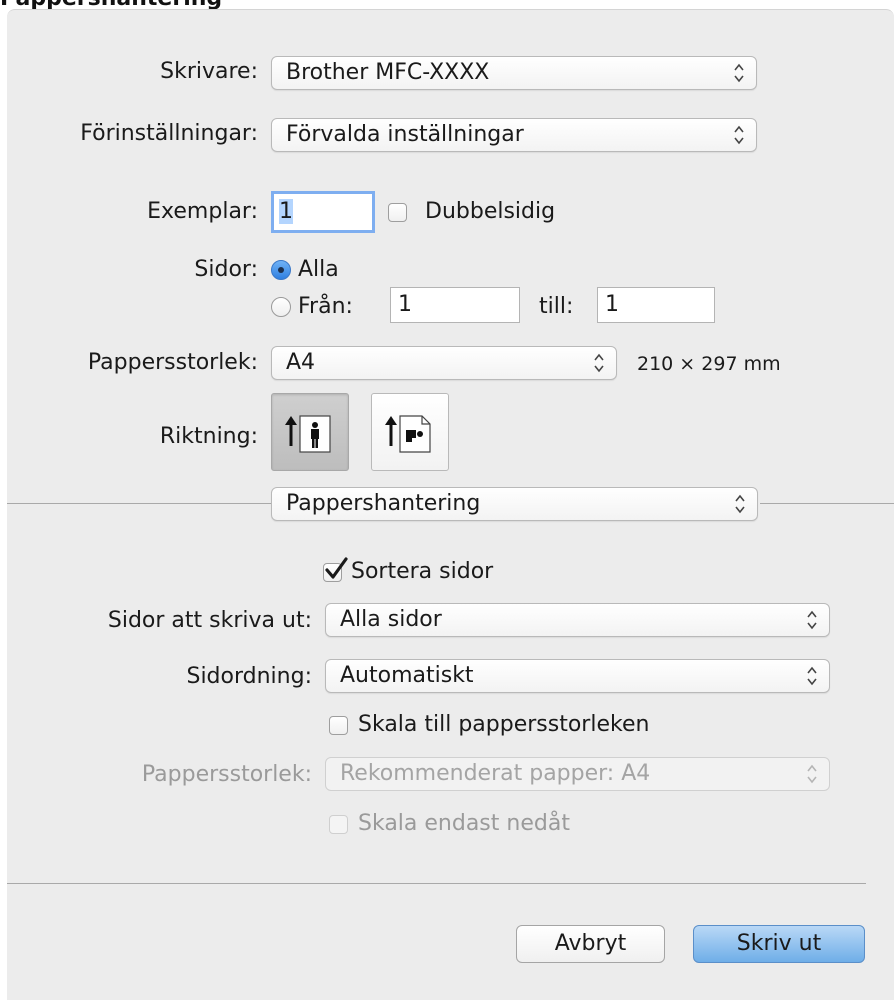  I want to click on paper-size-popup: A4, so click(444, 363).